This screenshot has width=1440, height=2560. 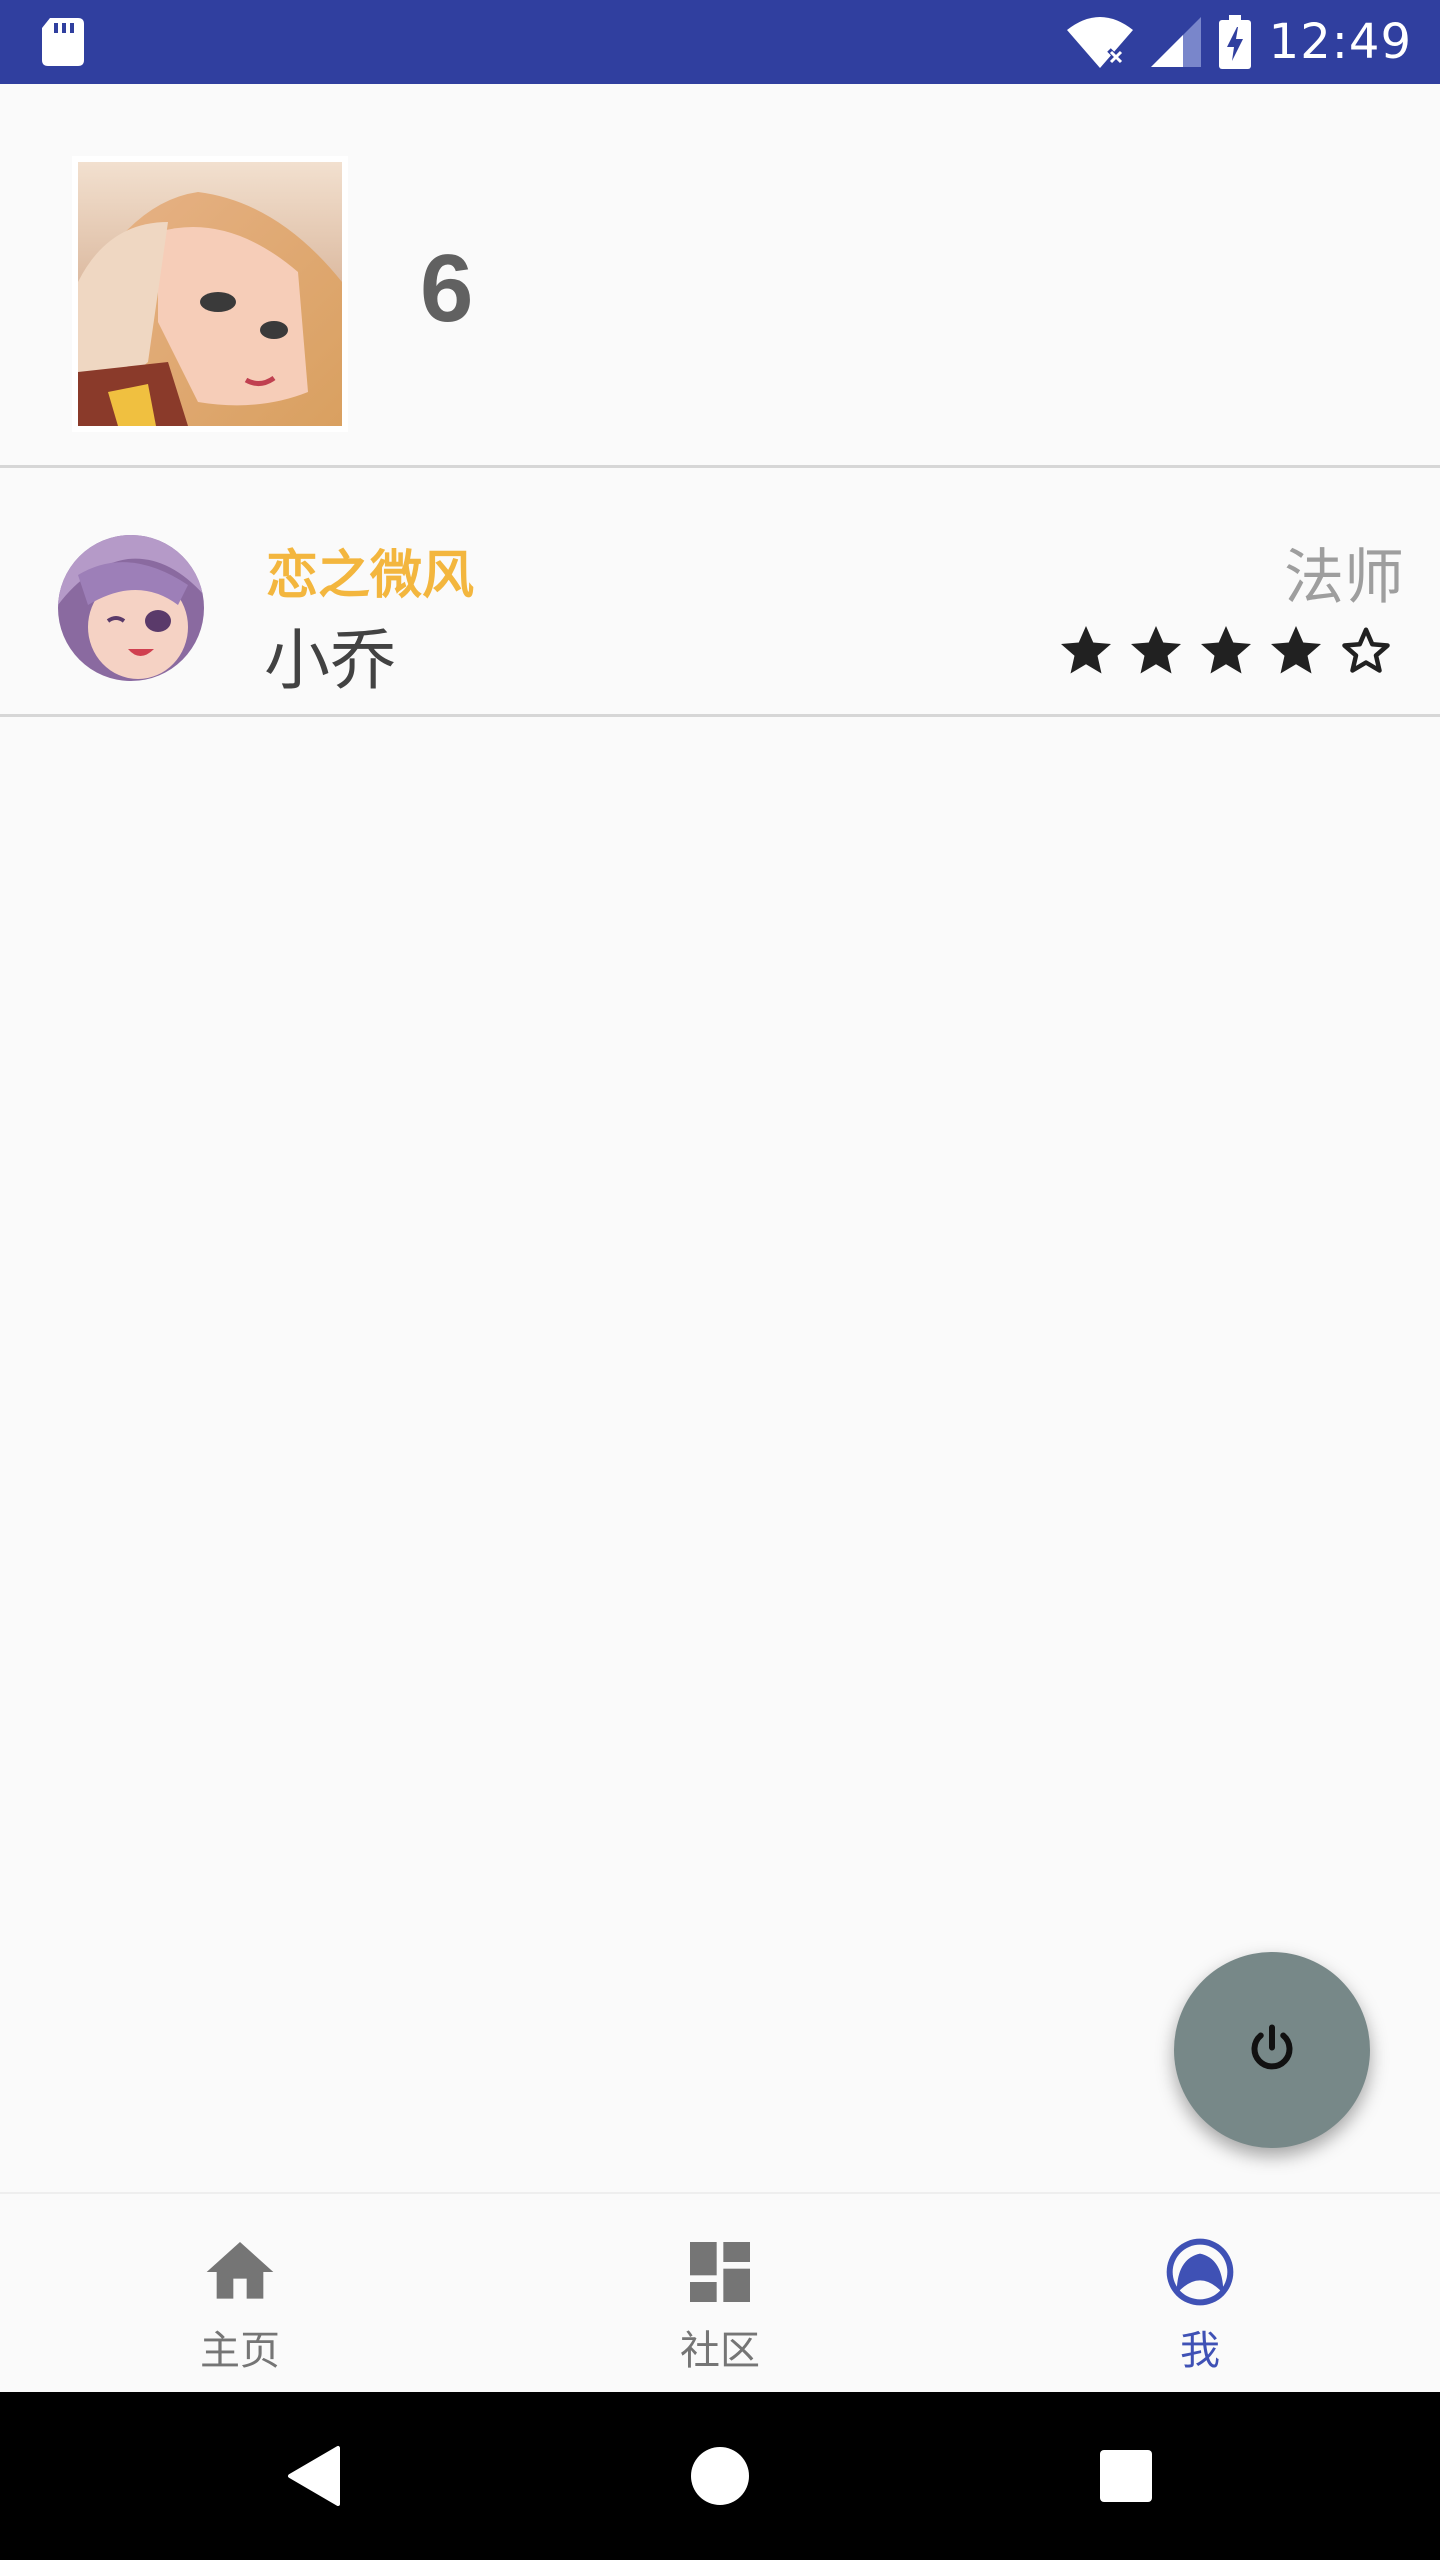 I want to click on hero-avatar, so click(x=131, y=608).